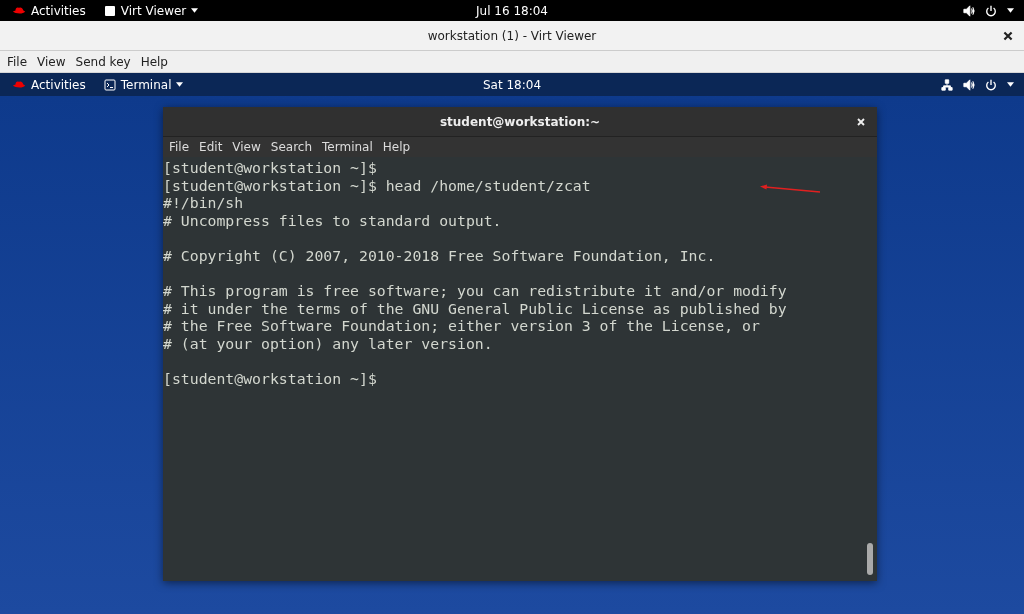 The image size is (1024, 614). I want to click on network-icon, so click(947, 84).